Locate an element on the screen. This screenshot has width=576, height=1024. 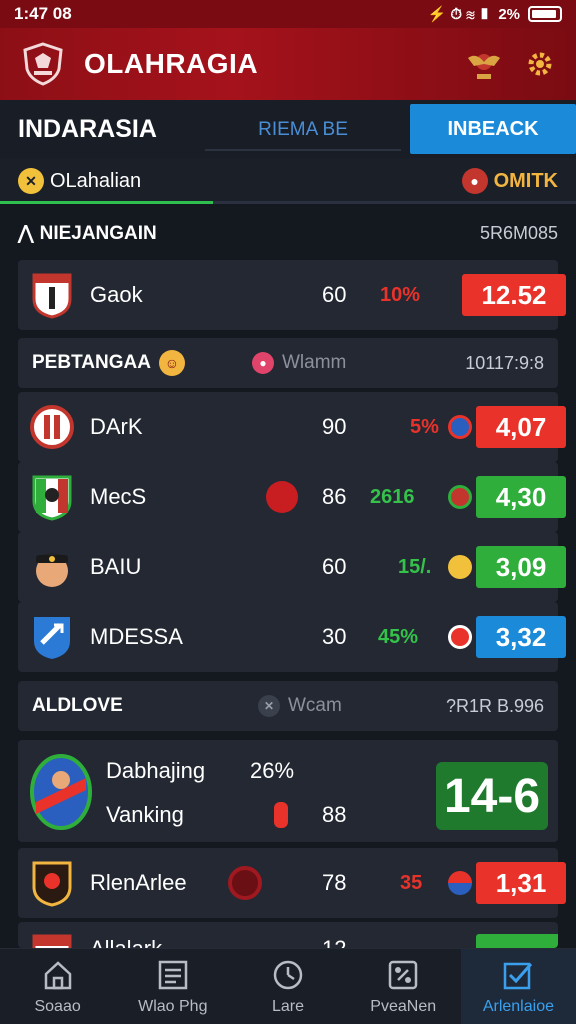
big-score-badge: 14-6 is located at coordinates (492, 796).